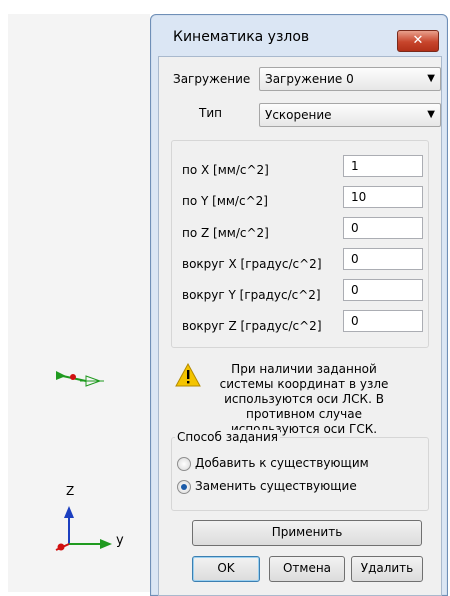  I want to click on warning-icon, so click(188, 375).